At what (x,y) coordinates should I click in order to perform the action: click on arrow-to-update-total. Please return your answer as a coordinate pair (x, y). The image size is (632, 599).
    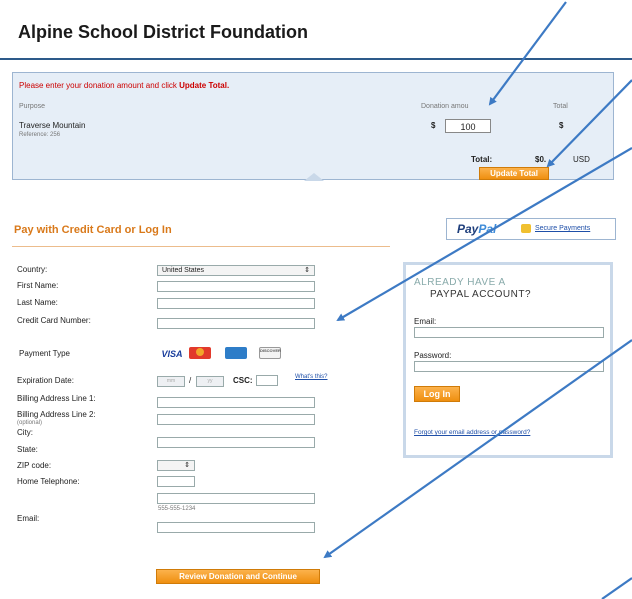
    Looking at the image, I should click on (589, 123).